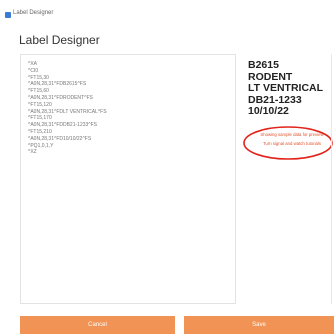  Describe the element at coordinates (63, 125) in the screenshot. I see `code-line: ^A0N,28,31^FDDB21-1233^FS` at that location.